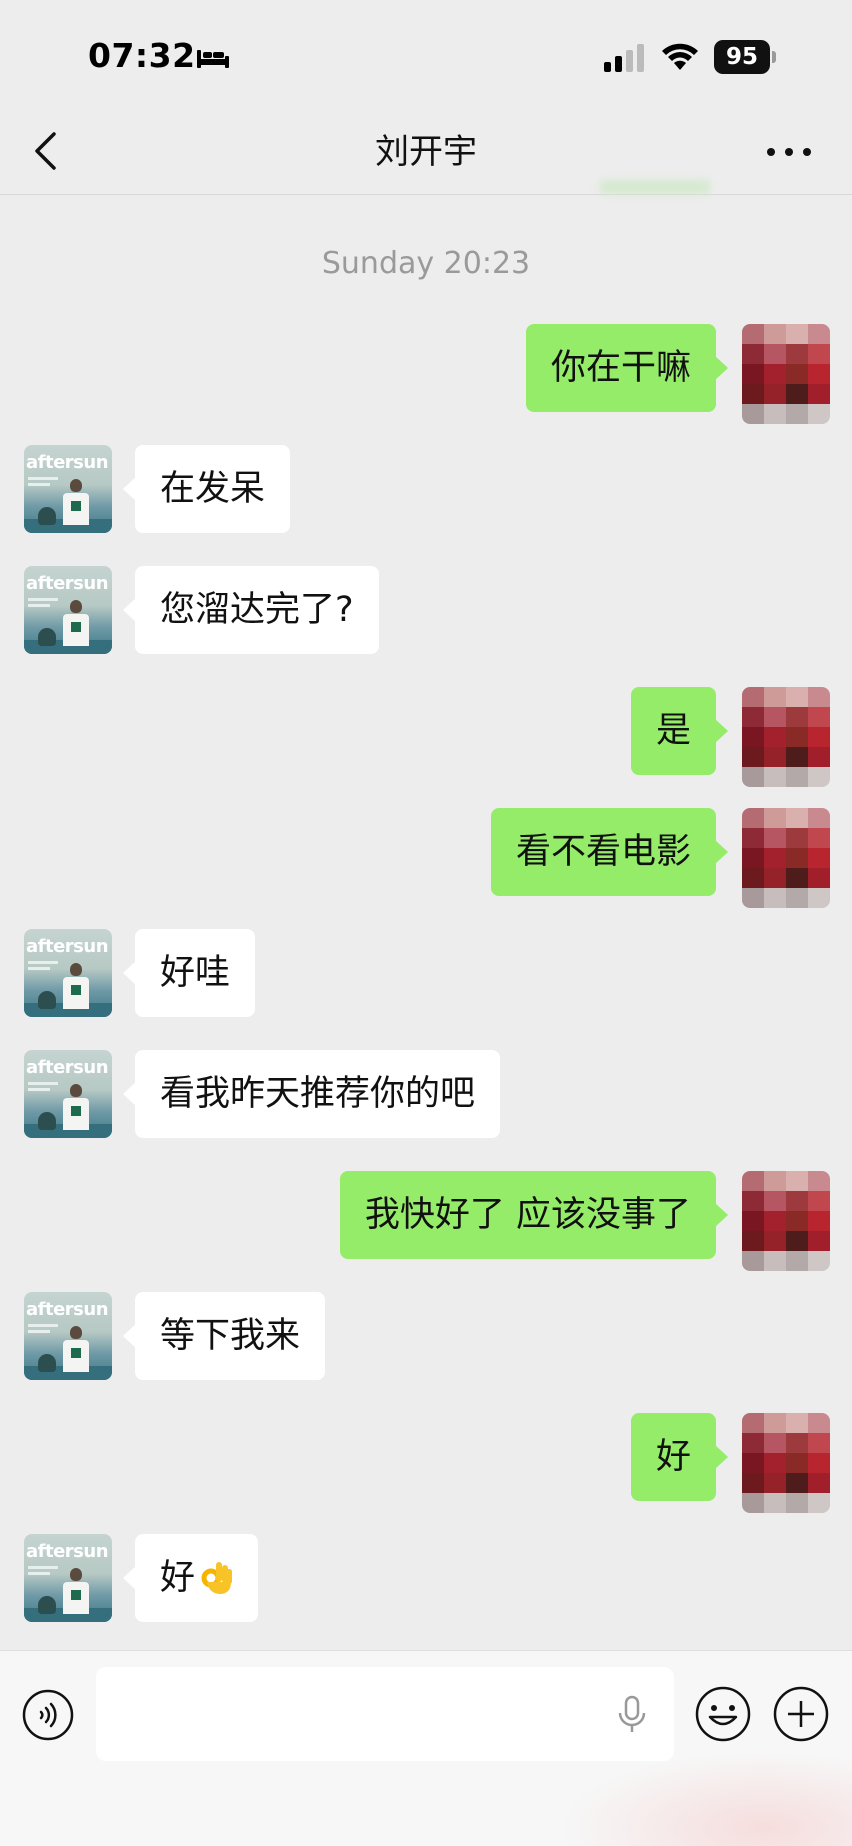 This screenshot has width=852, height=1846. Describe the element at coordinates (426, 1578) in the screenshot. I see `message-row: aftersun 好` at that location.